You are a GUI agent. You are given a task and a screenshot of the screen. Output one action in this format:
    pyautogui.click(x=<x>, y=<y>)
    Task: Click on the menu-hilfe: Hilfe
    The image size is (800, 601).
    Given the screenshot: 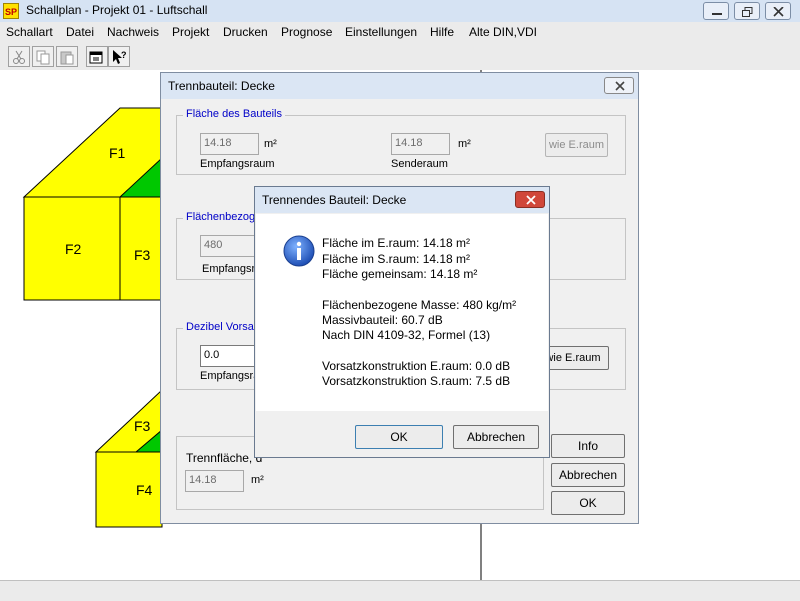 What is the action you would take?
    pyautogui.click(x=442, y=32)
    